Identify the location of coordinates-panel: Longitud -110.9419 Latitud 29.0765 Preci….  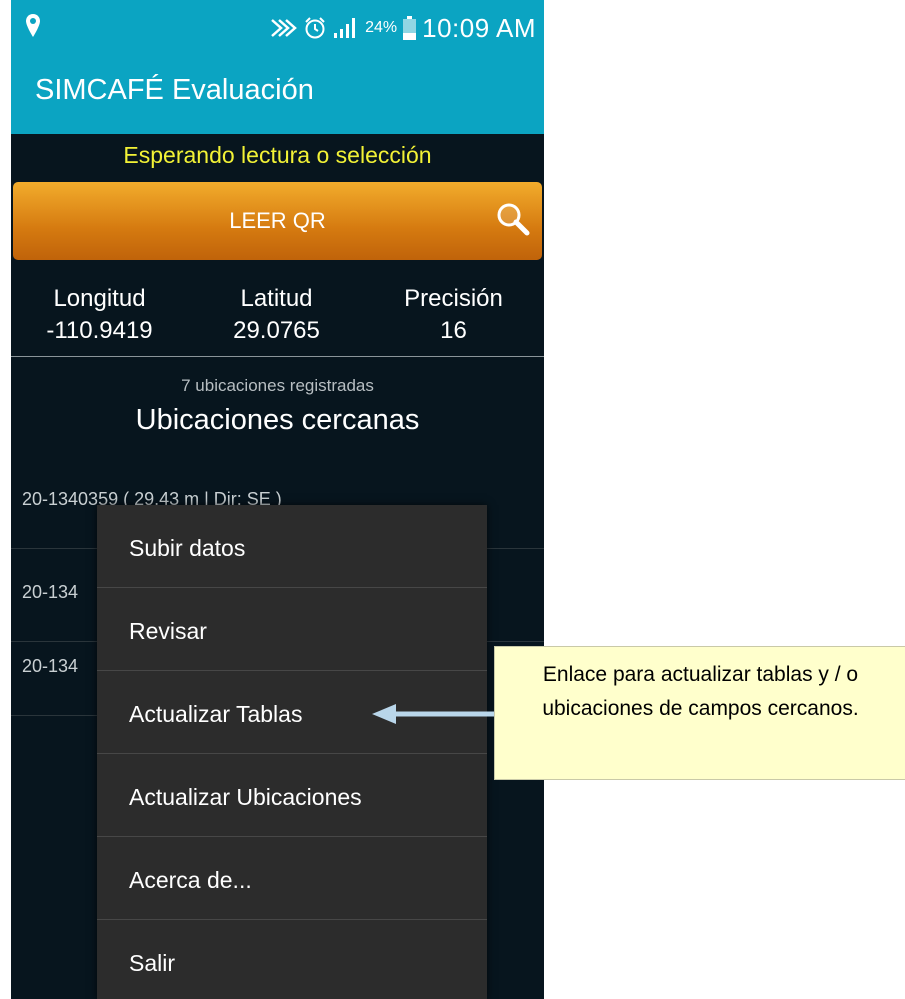
(277, 315).